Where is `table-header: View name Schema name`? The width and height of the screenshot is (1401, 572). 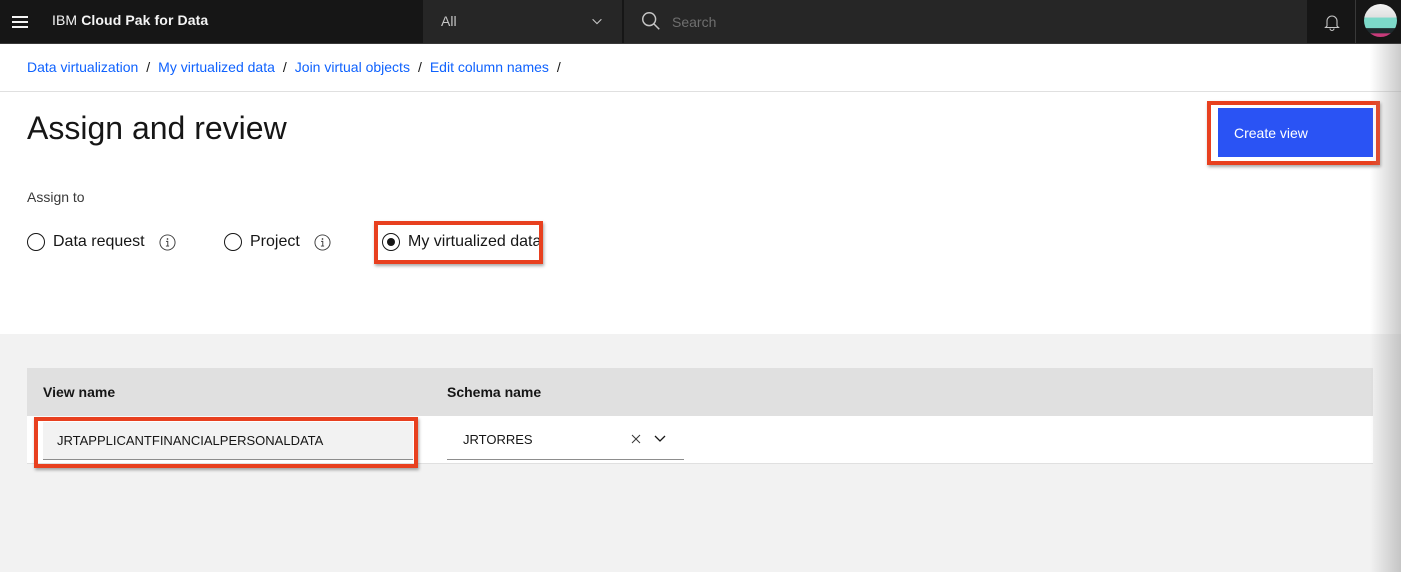 table-header: View name Schema name is located at coordinates (700, 392).